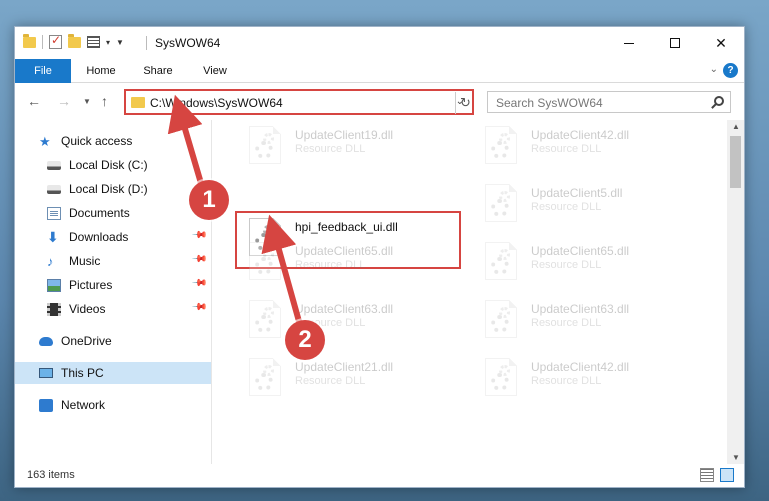 The height and width of the screenshot is (501, 769). What do you see at coordinates (342, 146) in the screenshot?
I see `list-item: UpdateClient19.dll Resource DLL` at bounding box center [342, 146].